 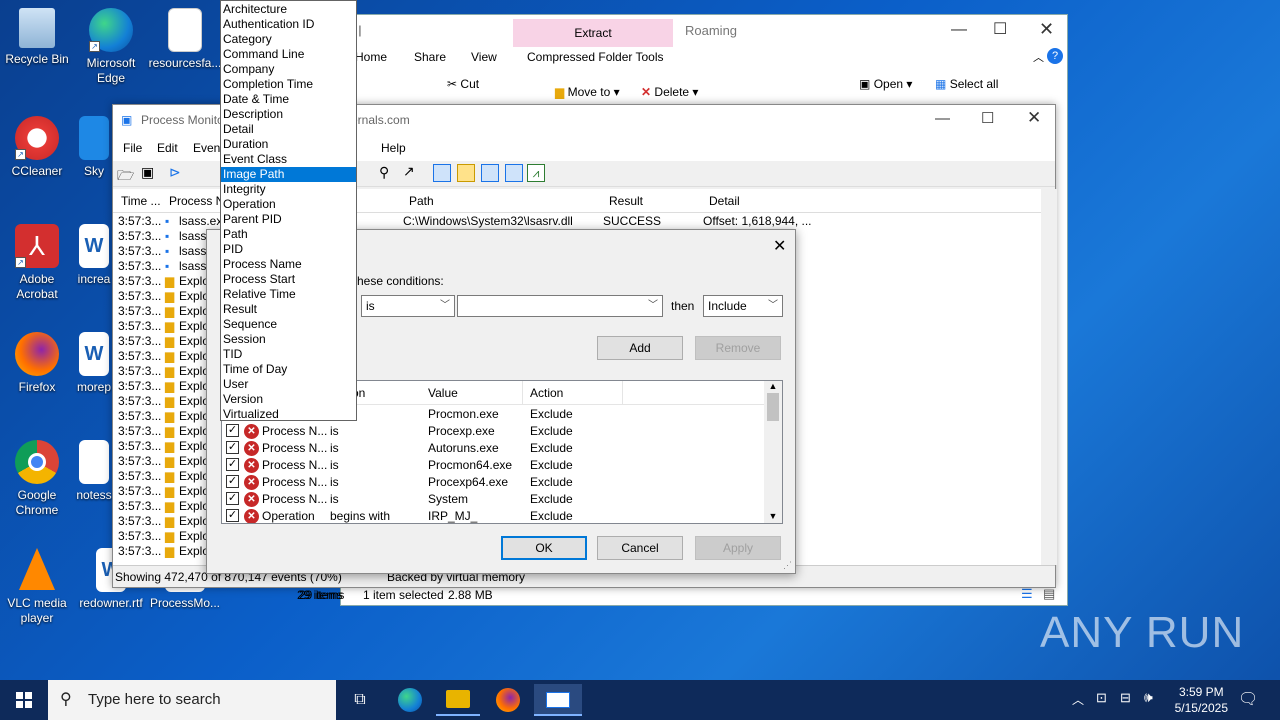 I want to click on menu-edit: Edit, so click(x=167, y=148).